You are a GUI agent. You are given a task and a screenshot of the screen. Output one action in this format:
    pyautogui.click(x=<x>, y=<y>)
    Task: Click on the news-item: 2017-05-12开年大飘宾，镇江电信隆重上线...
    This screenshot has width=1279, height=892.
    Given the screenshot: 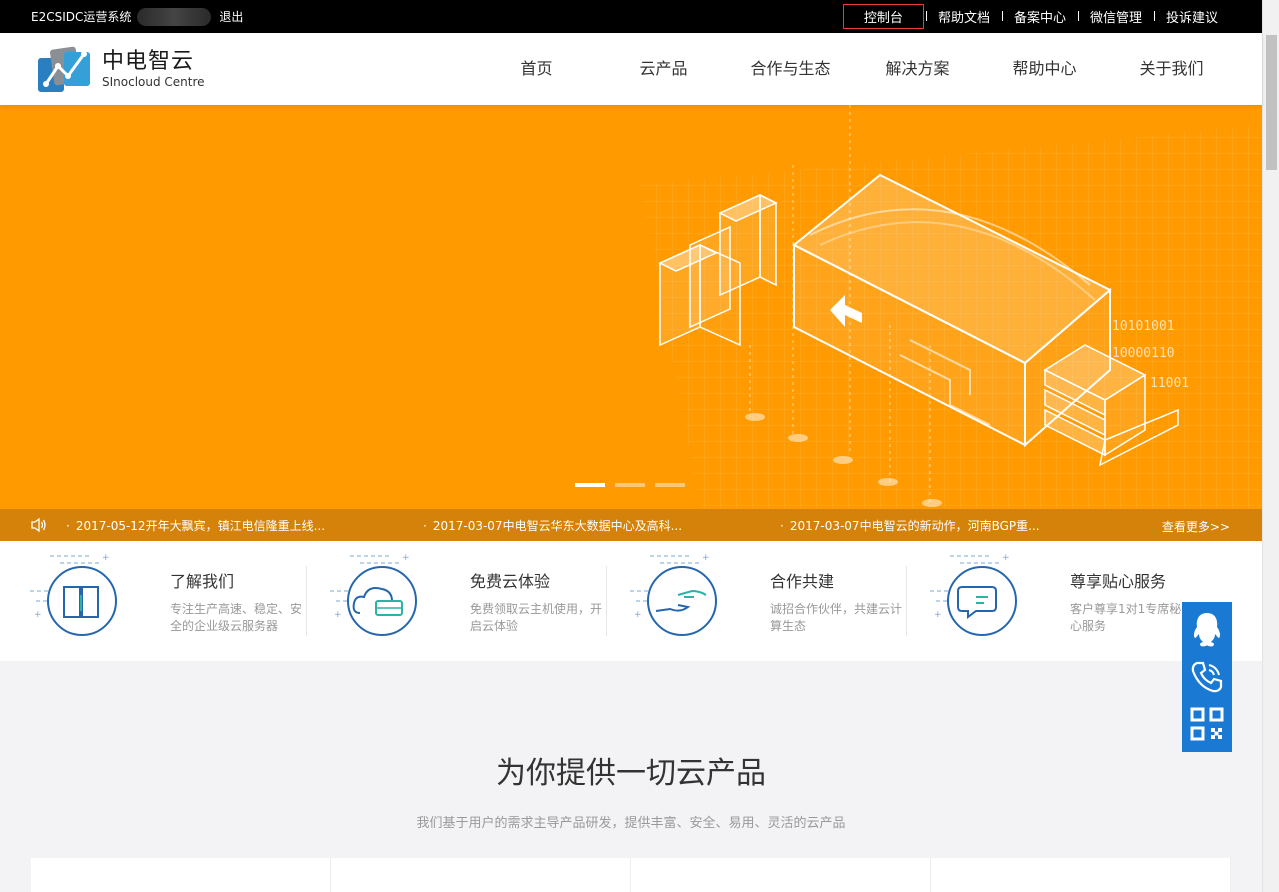 What is the action you would take?
    pyautogui.click(x=244, y=525)
    